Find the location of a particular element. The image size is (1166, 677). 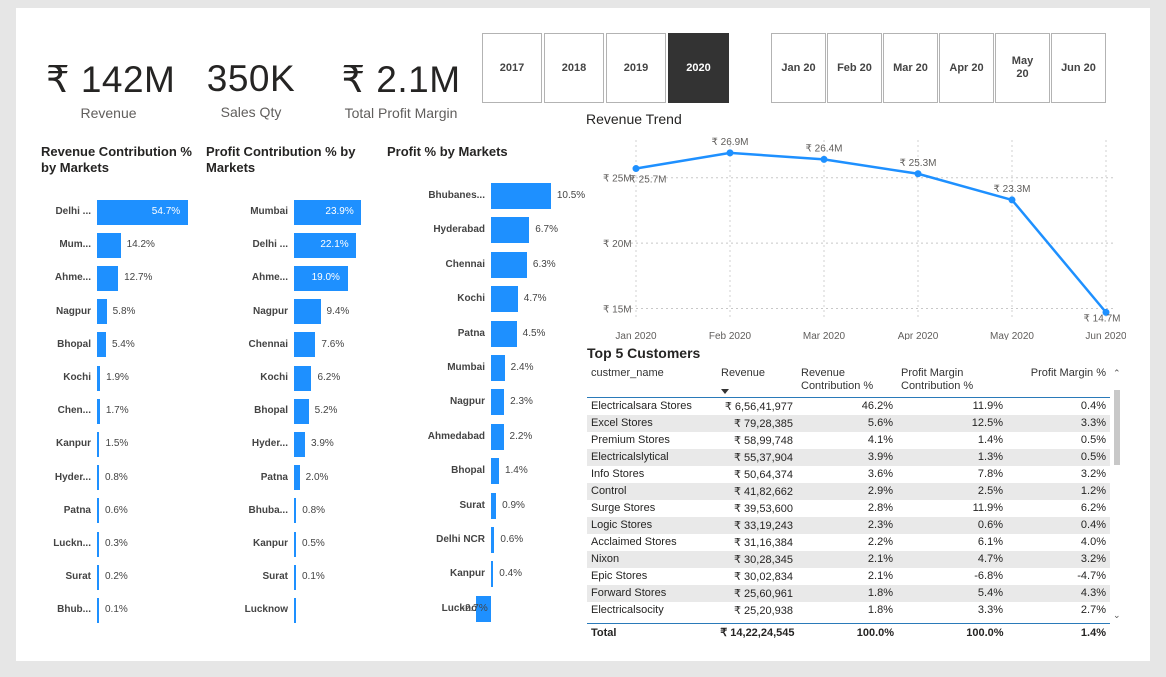

table-row: Control ₹ 41,82,662 2.9% 2.5% 1.2% is located at coordinates (848, 491).